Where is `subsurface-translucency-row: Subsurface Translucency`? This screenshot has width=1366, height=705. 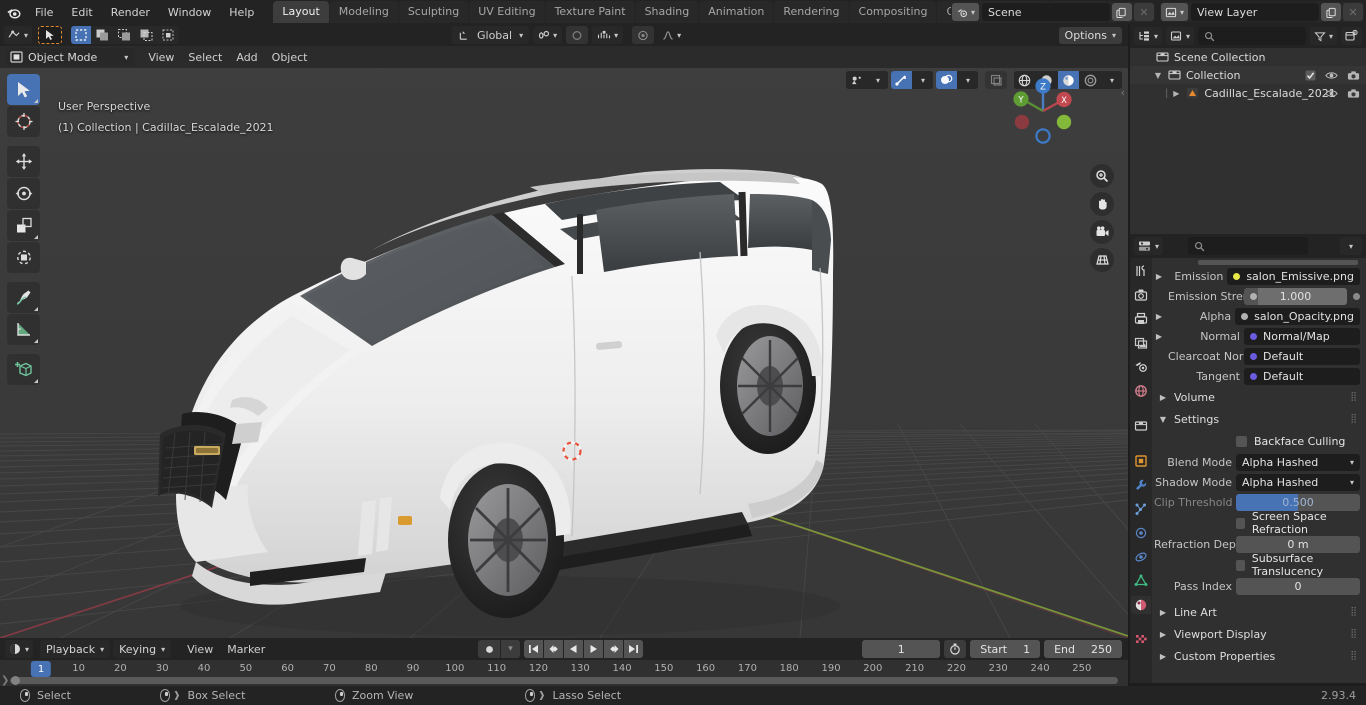
subsurface-translucency-row: Subsurface Translucency is located at coordinates (1257, 565).